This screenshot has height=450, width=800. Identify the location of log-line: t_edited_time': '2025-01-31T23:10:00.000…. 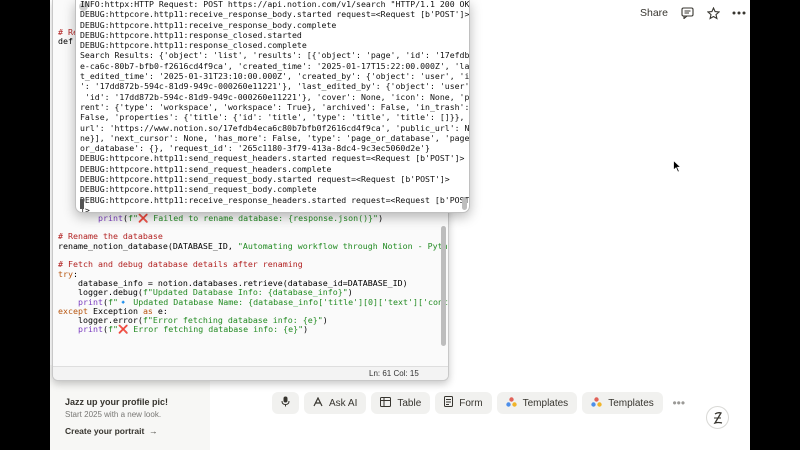
(275, 76).